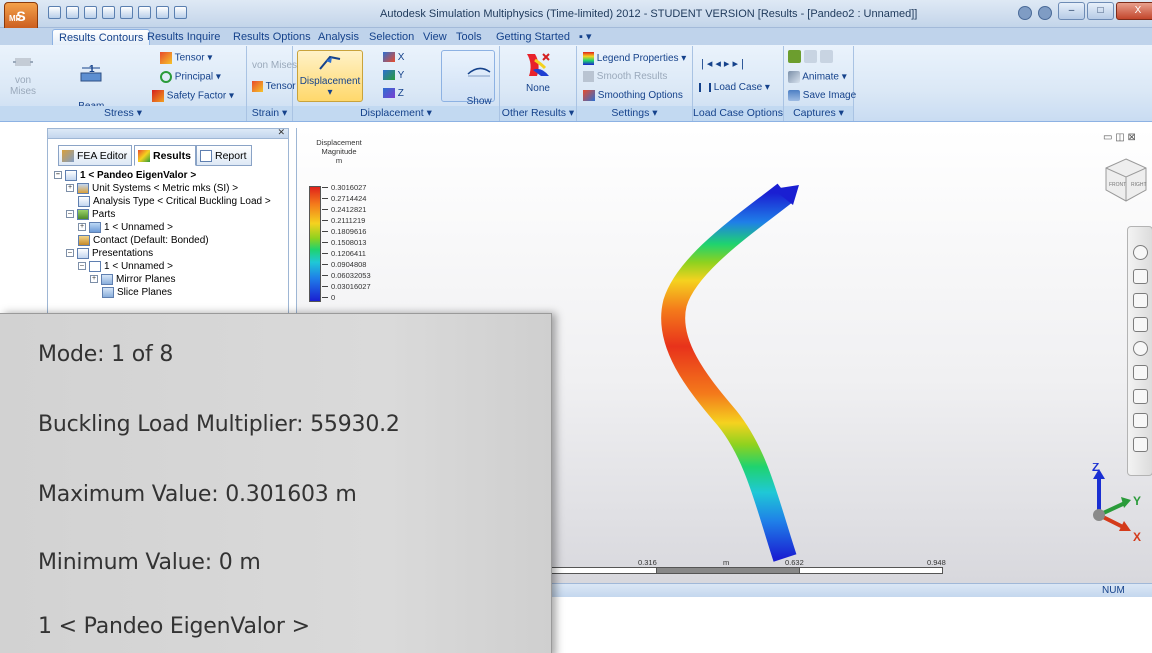 This screenshot has width=1152, height=653. I want to click on tree-item-unit-systems: + Unit Systems < Metric mks (SI) >, so click(152, 188).